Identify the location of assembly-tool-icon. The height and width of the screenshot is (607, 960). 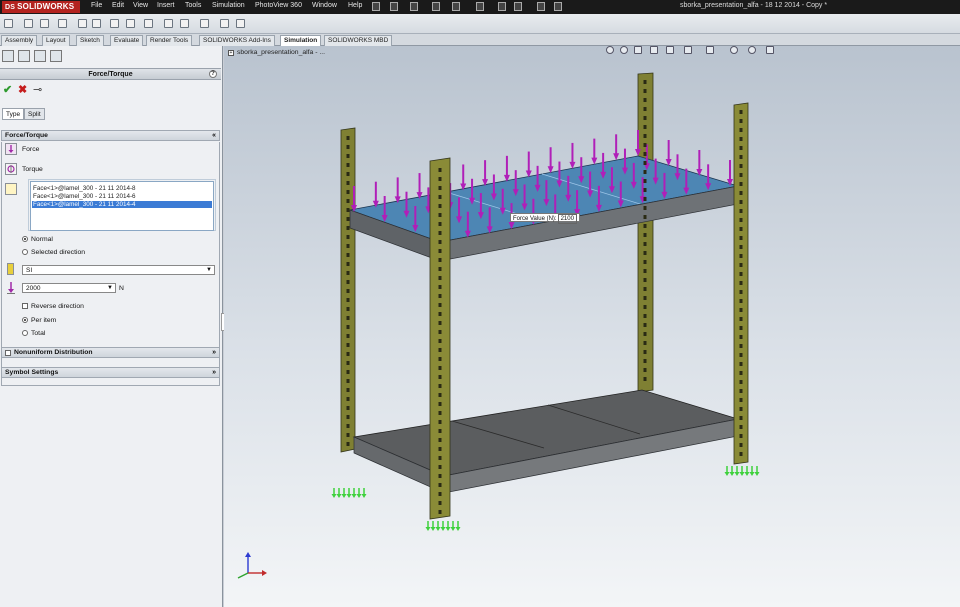
(28, 23).